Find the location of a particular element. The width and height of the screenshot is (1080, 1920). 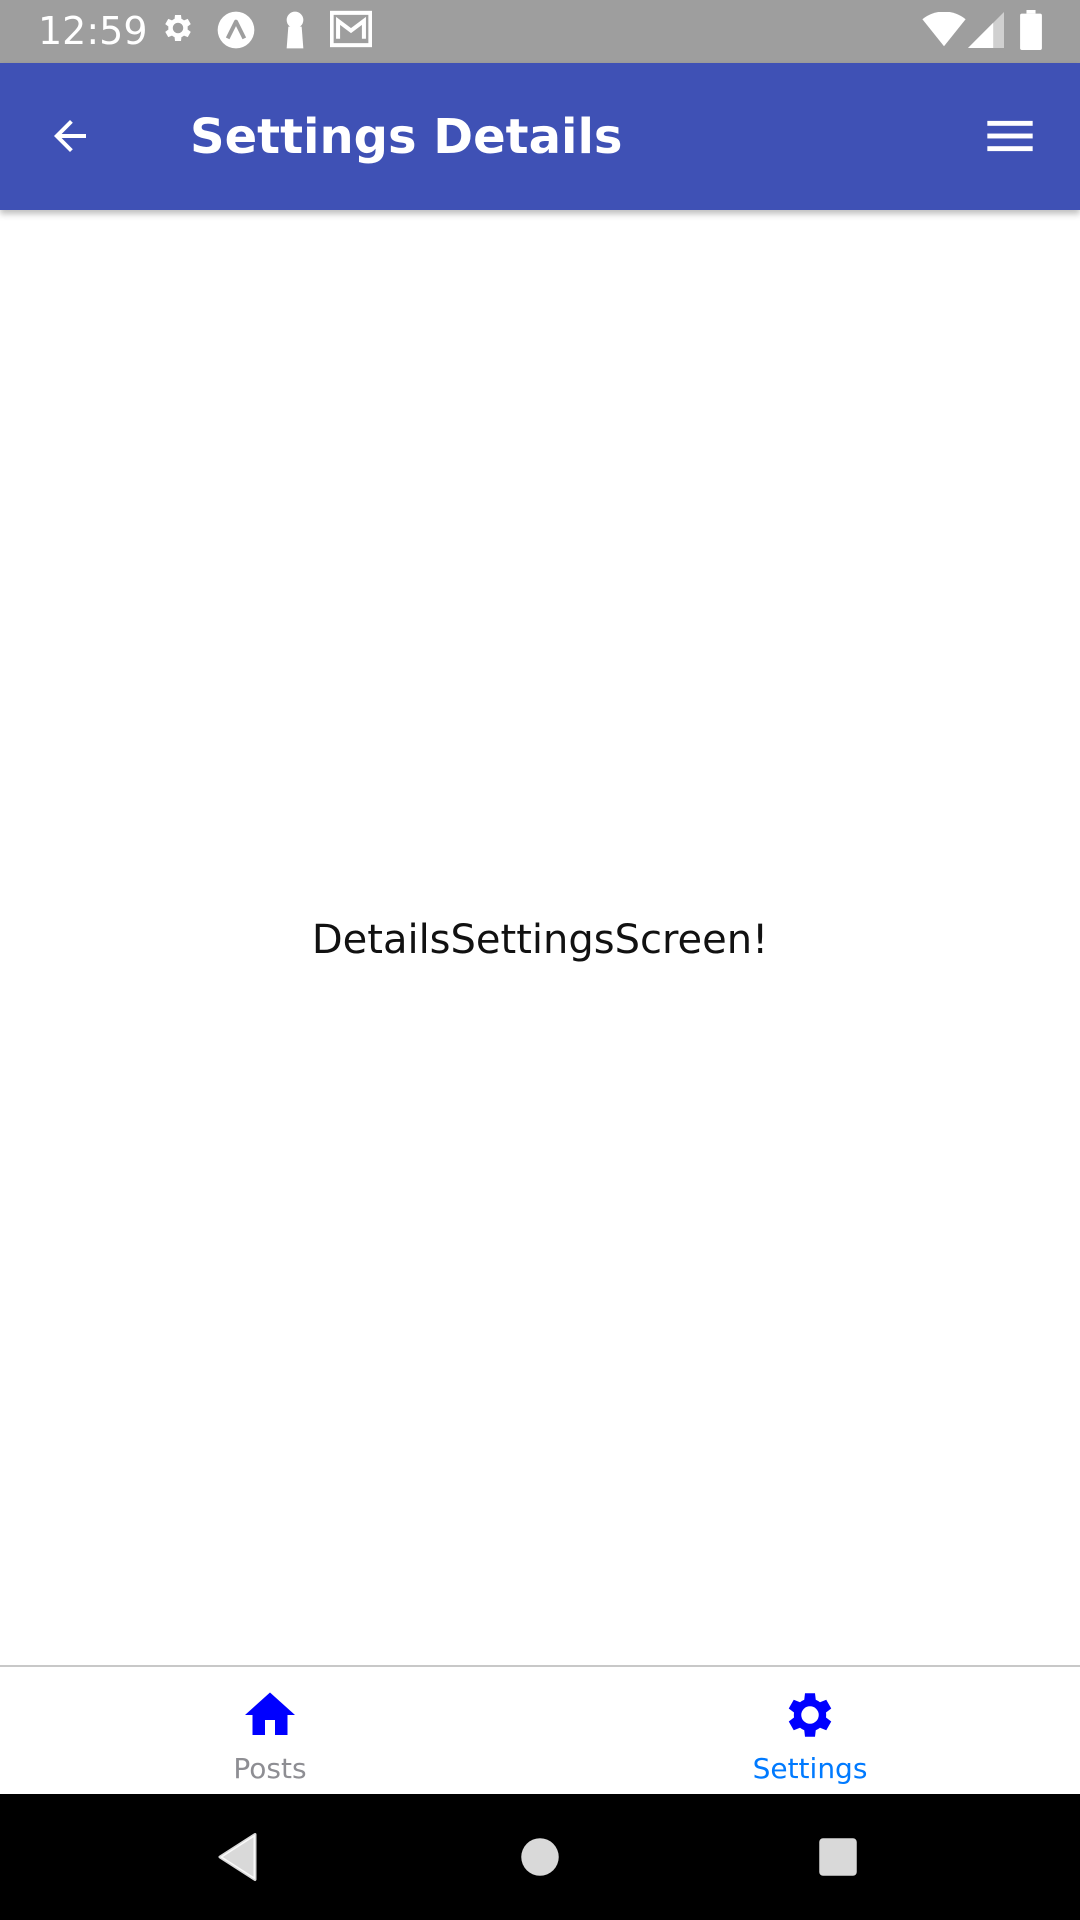

hamburger-menu-icon is located at coordinates (1010, 138).